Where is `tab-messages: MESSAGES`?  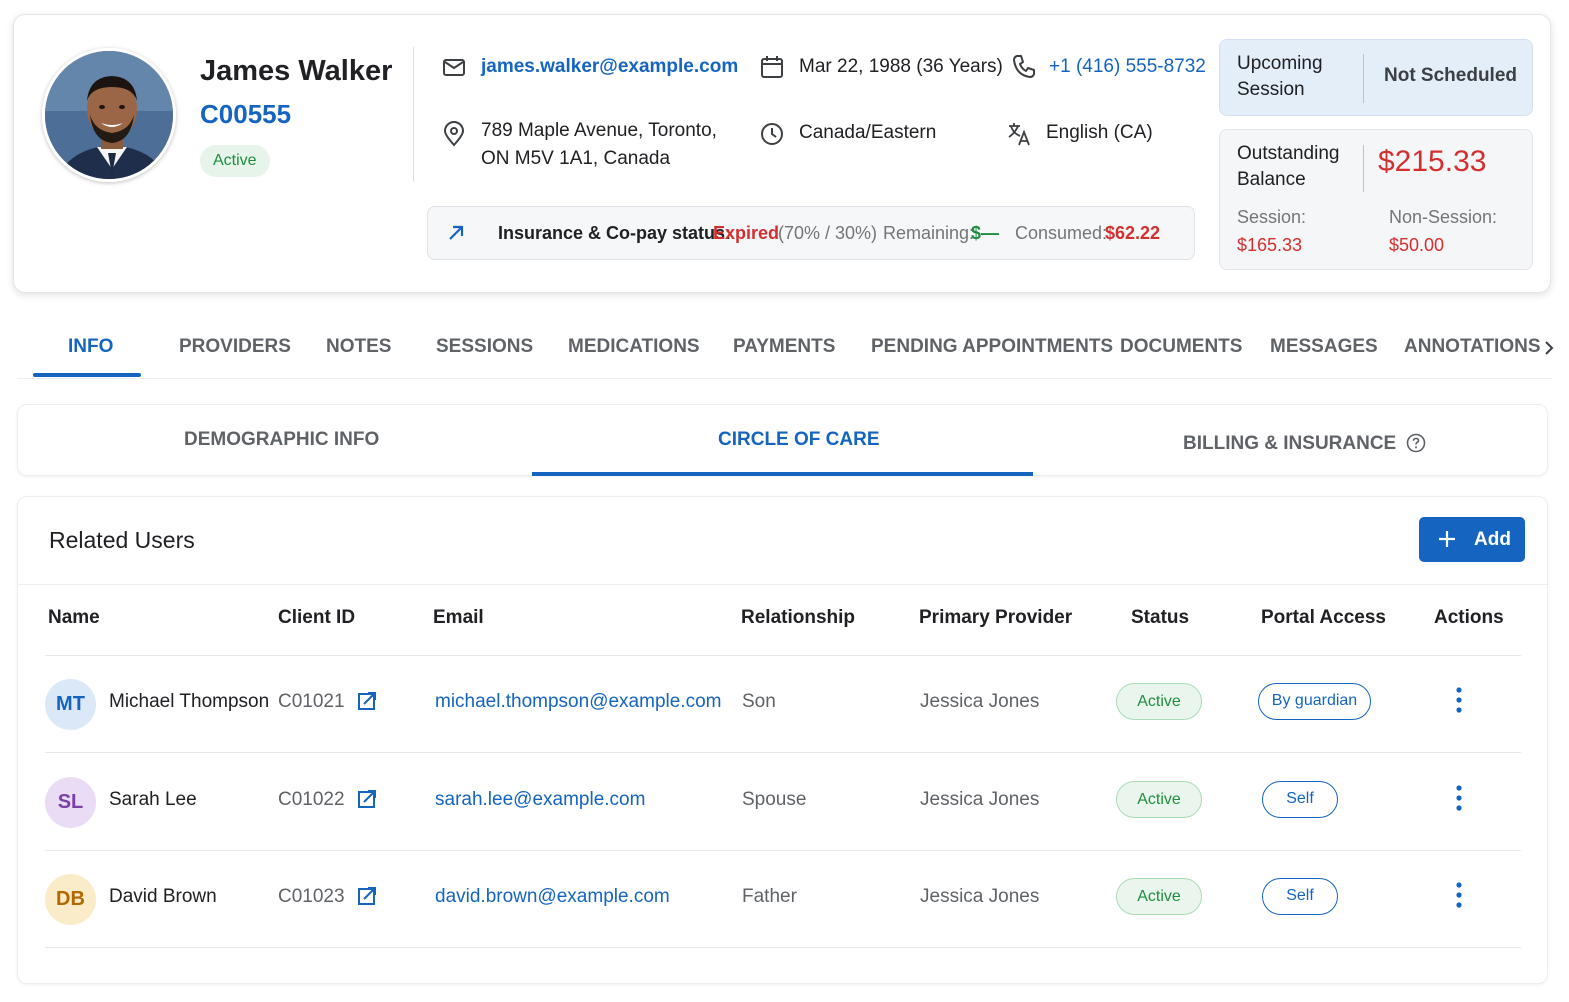
tab-messages: MESSAGES is located at coordinates (1324, 347).